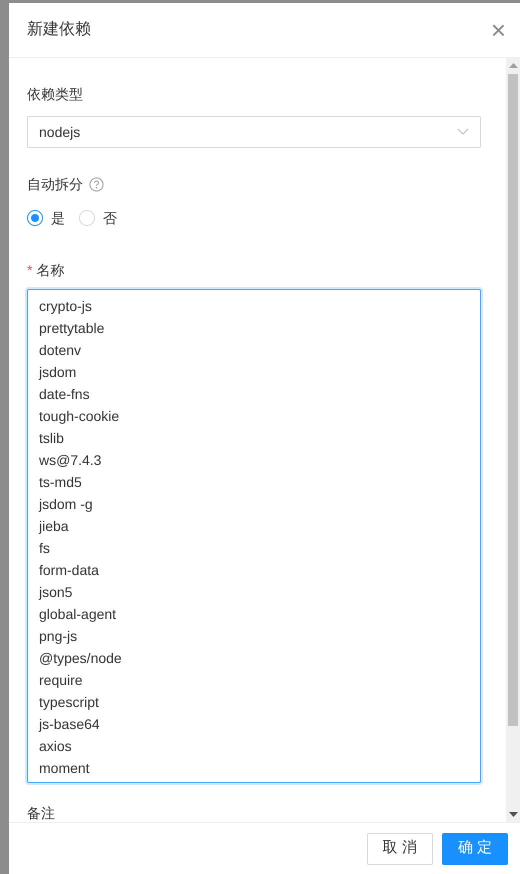 This screenshot has height=874, width=520. Describe the element at coordinates (96, 184) in the screenshot. I see `help-icon` at that location.